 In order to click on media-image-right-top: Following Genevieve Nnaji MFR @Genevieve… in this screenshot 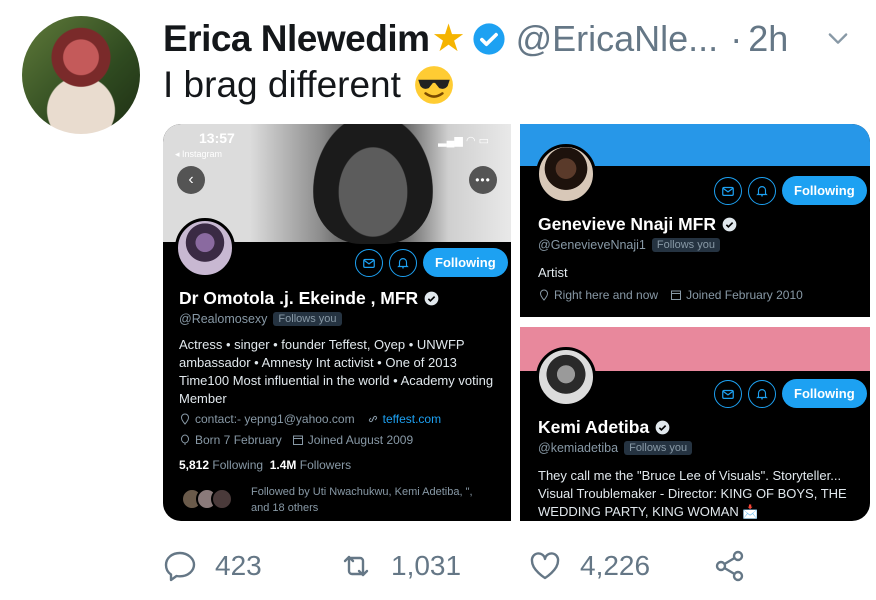, I will do `click(695, 220)`.